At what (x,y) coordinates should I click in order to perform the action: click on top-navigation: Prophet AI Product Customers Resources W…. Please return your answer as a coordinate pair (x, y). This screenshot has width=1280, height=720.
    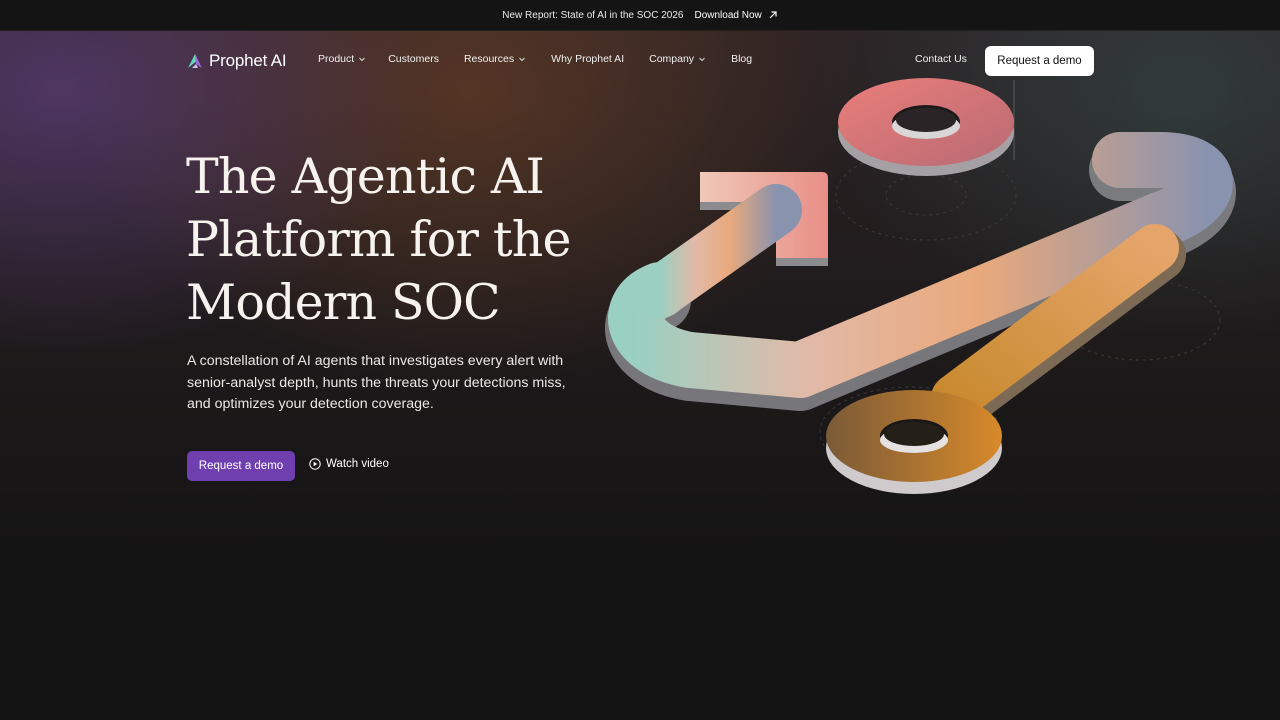
    Looking at the image, I should click on (640, 60).